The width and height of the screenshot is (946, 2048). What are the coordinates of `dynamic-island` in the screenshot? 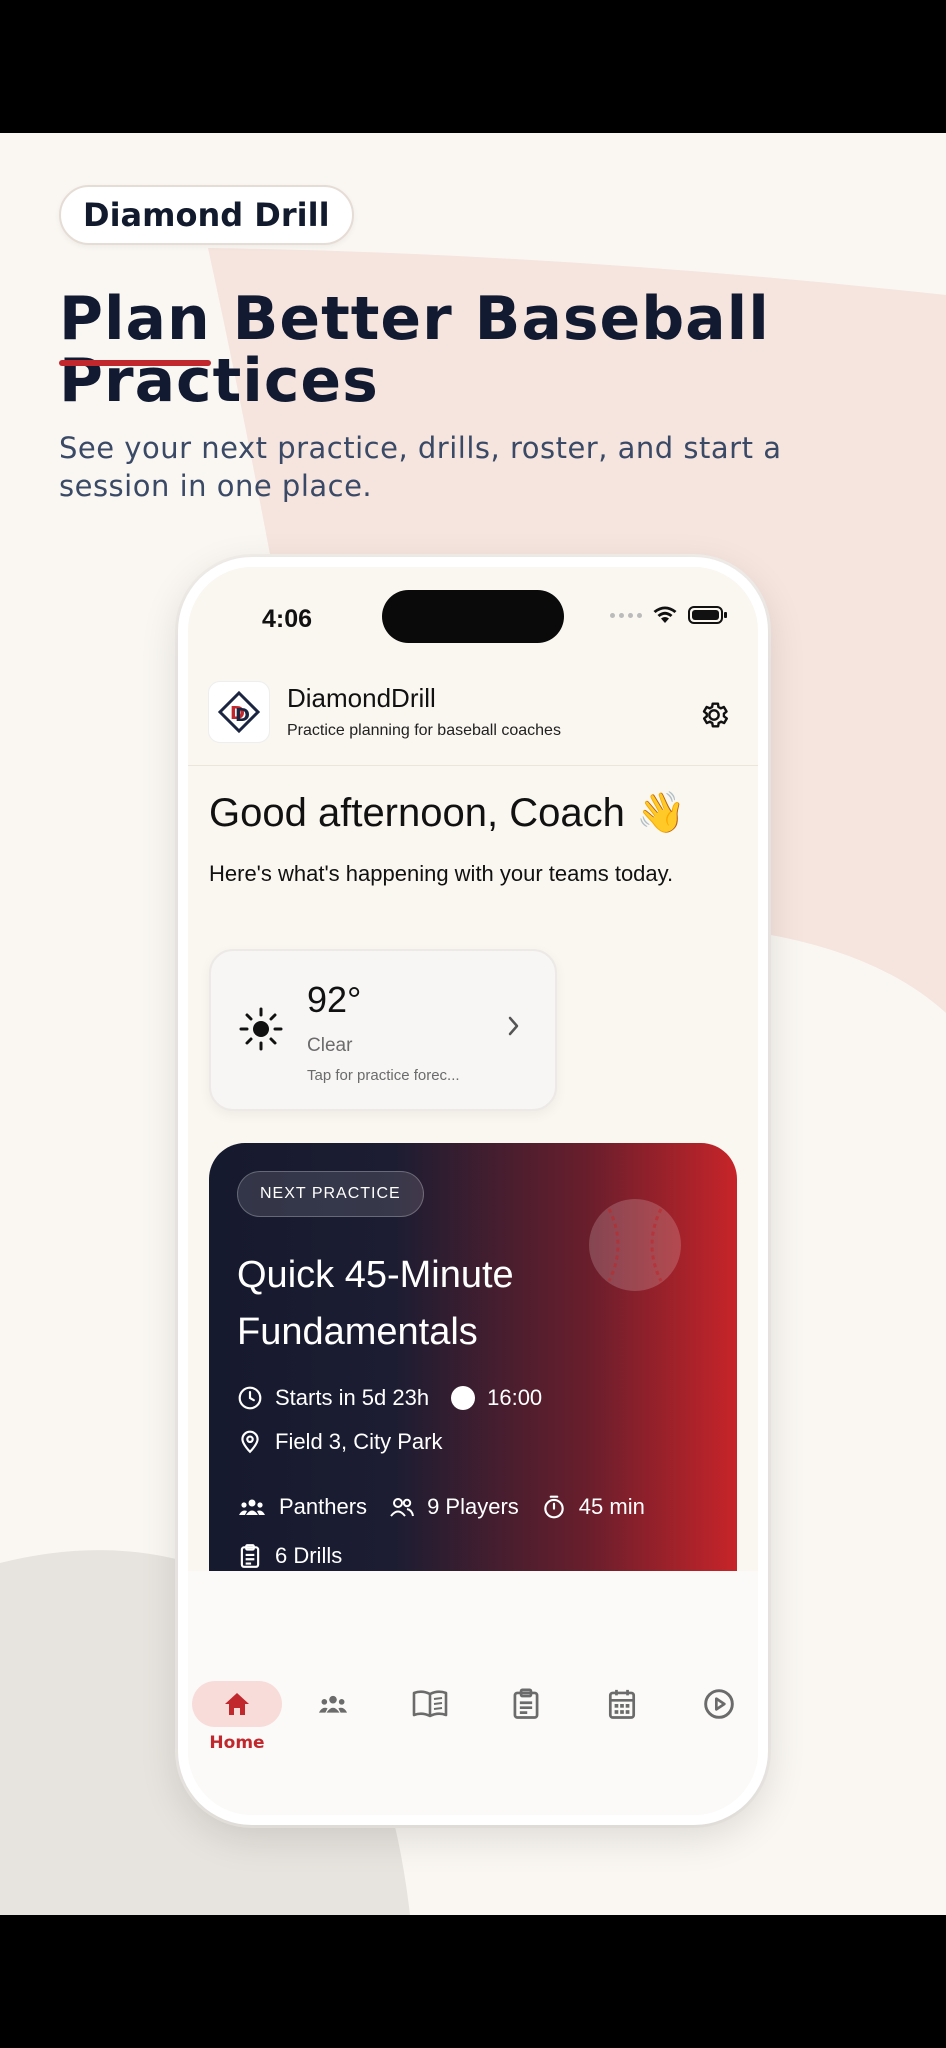 It's located at (473, 616).